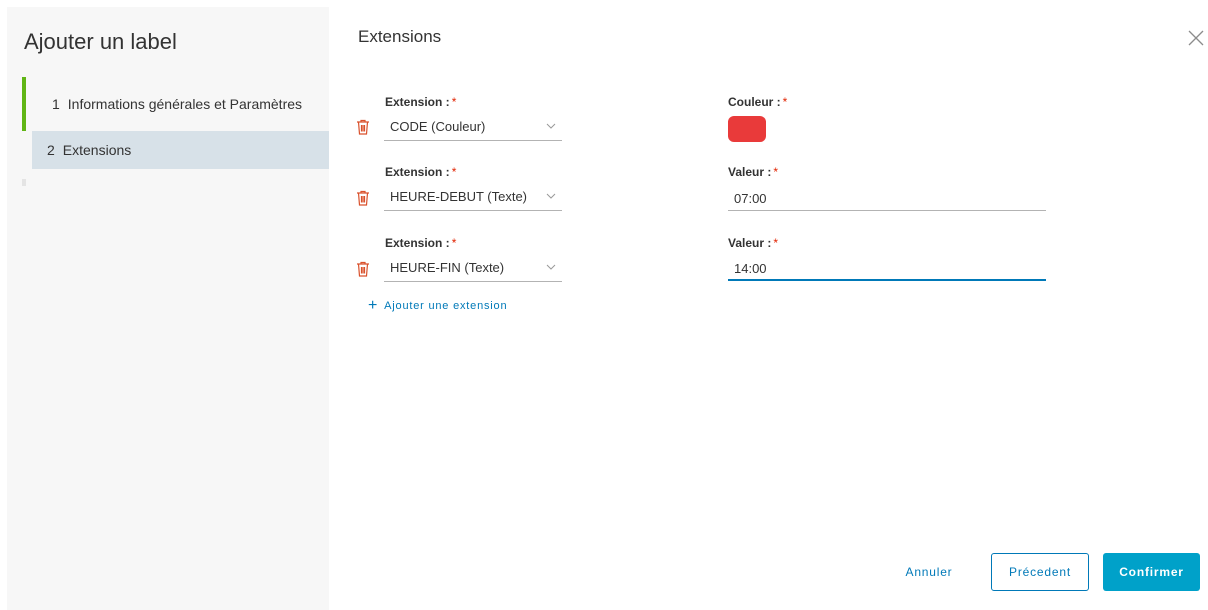 This screenshot has width=1208, height=610. What do you see at coordinates (438, 126) in the screenshot?
I see `extension-select-value: CODE (Couleur)` at bounding box center [438, 126].